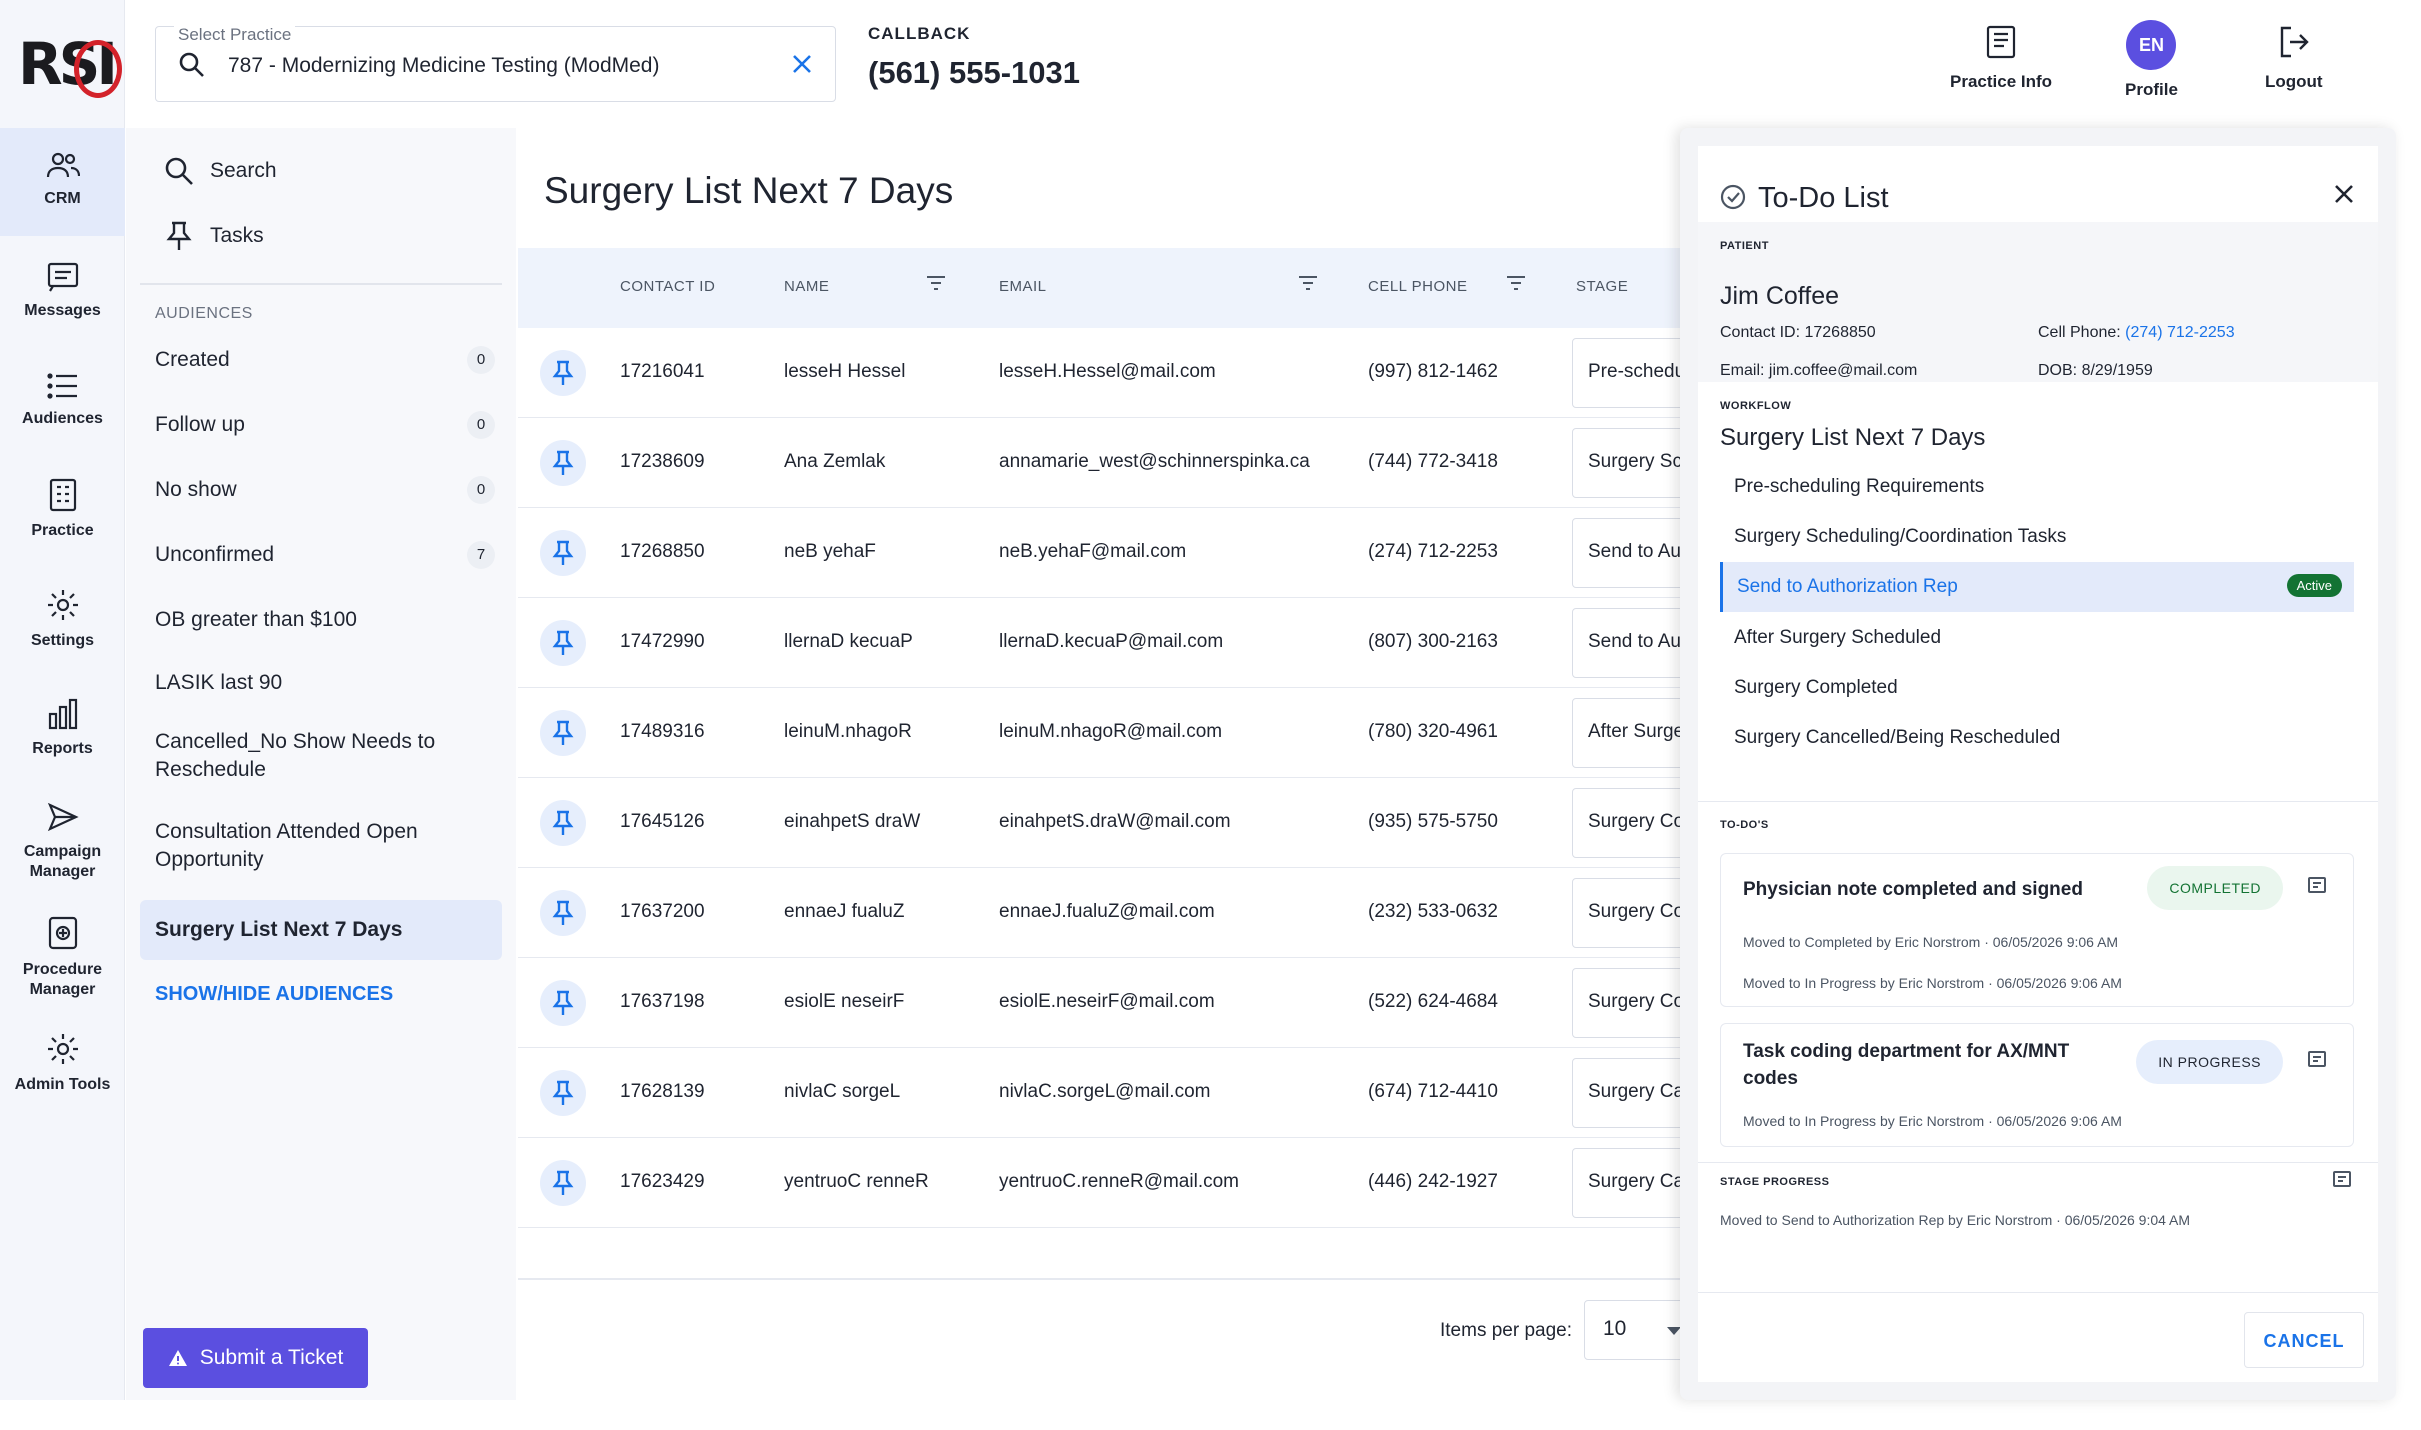  I want to click on column-header-name: NAME, so click(806, 286).